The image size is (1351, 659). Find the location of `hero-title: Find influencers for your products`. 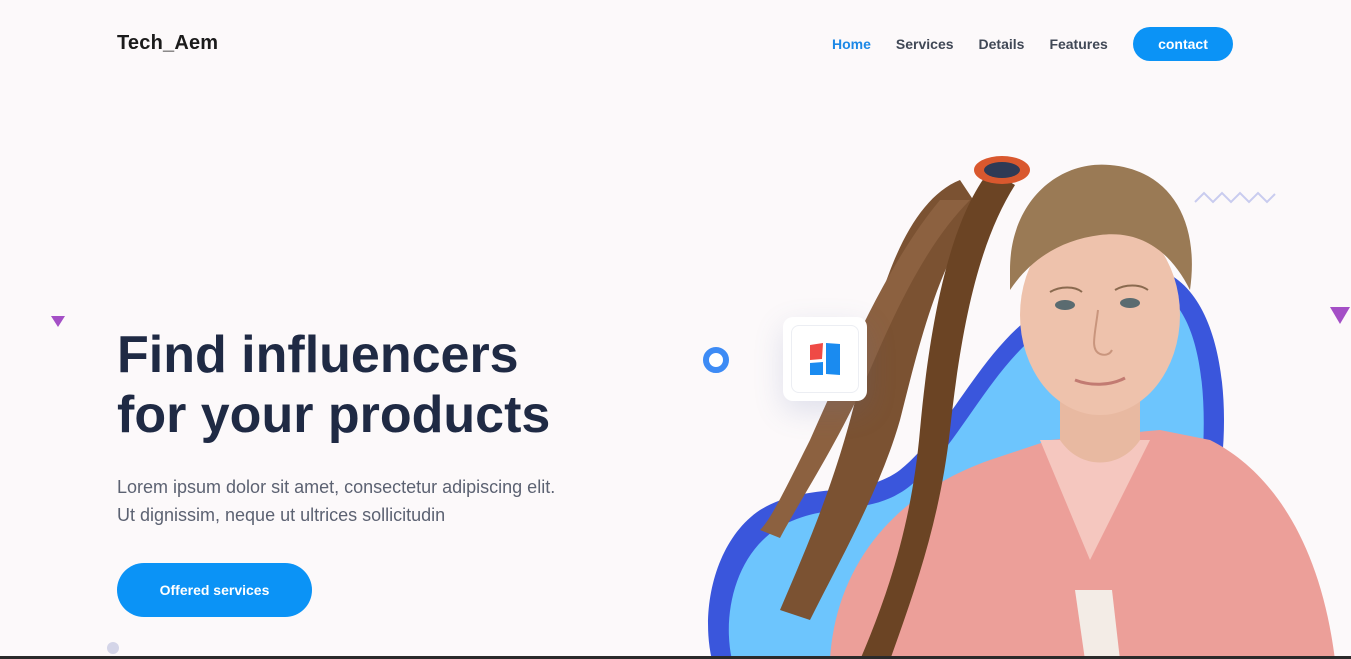

hero-title: Find influencers for your products is located at coordinates (333, 385).